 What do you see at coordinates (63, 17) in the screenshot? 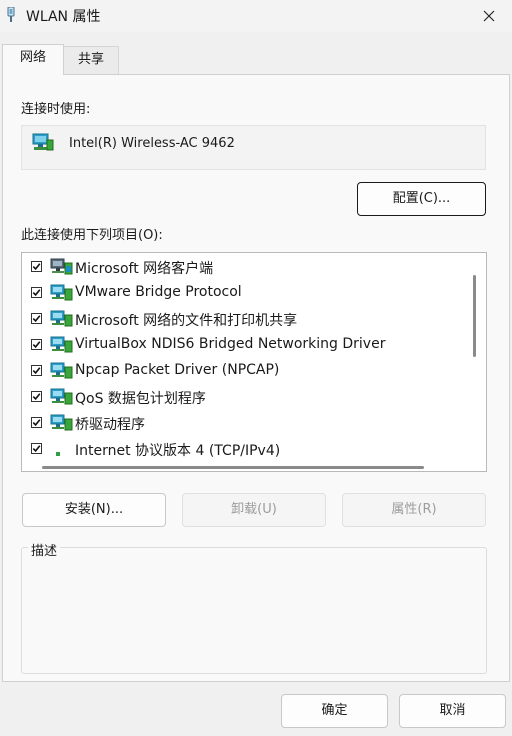
I see `window-title: WLAN 属性` at bounding box center [63, 17].